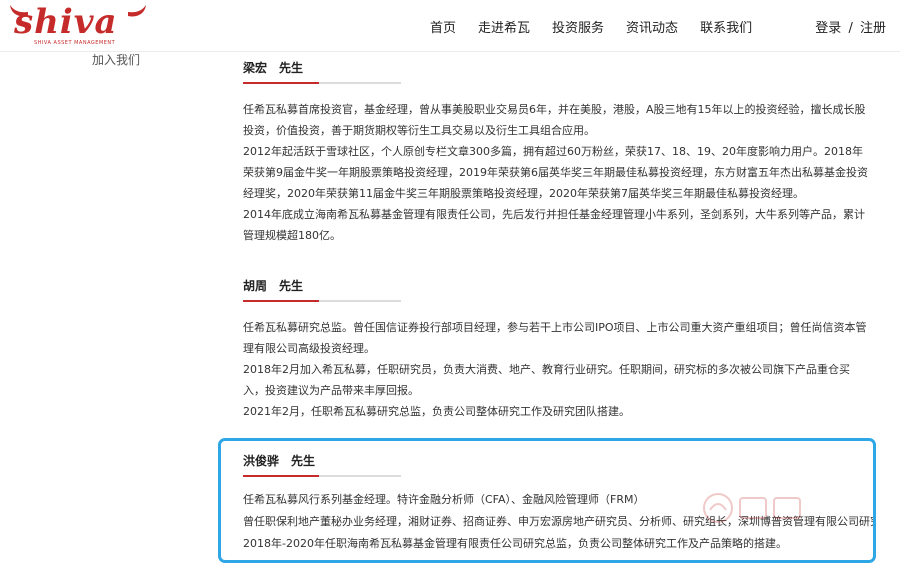 The image size is (900, 568). I want to click on nav-news: 资讯动态, so click(652, 26).